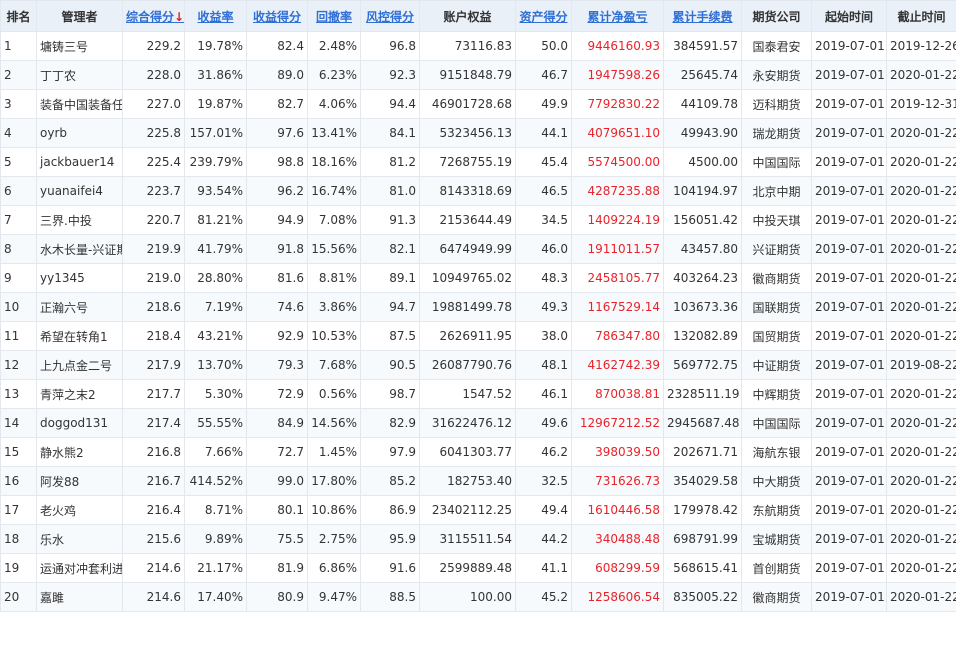 This screenshot has height=647, width=956. Describe the element at coordinates (18, 104) in the screenshot. I see `cell-rank: 3` at that location.